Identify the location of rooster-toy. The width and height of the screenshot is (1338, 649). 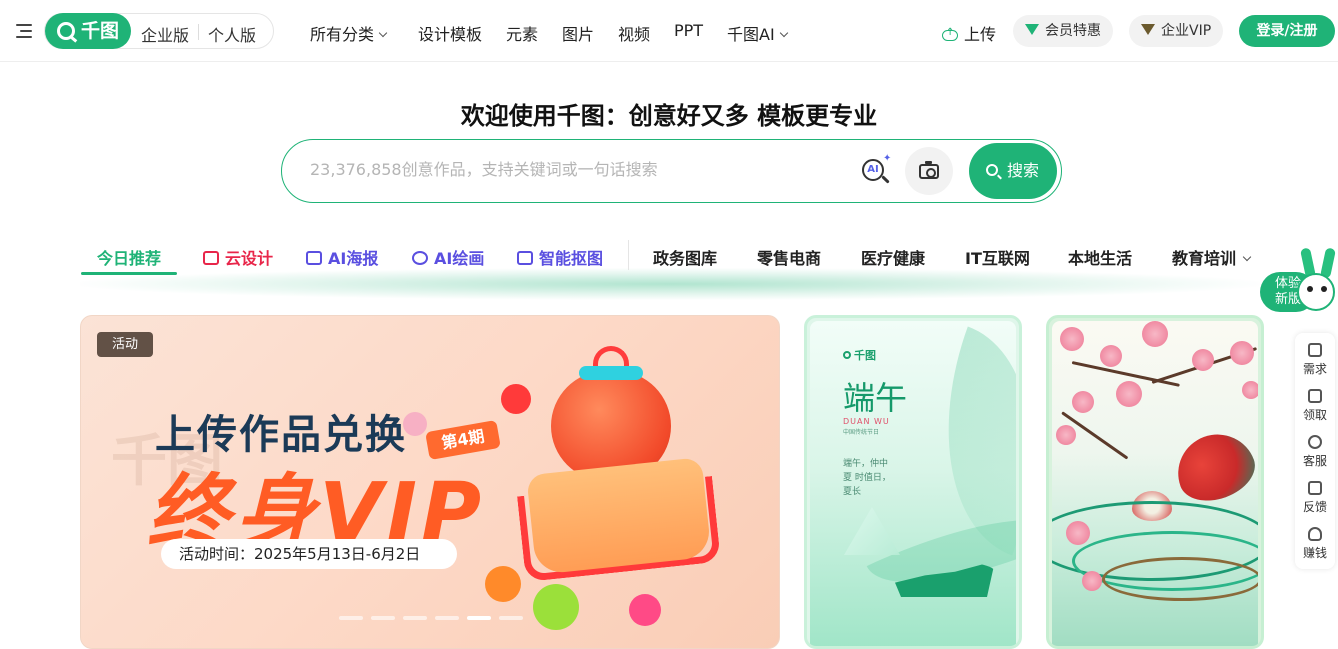
(516, 399).